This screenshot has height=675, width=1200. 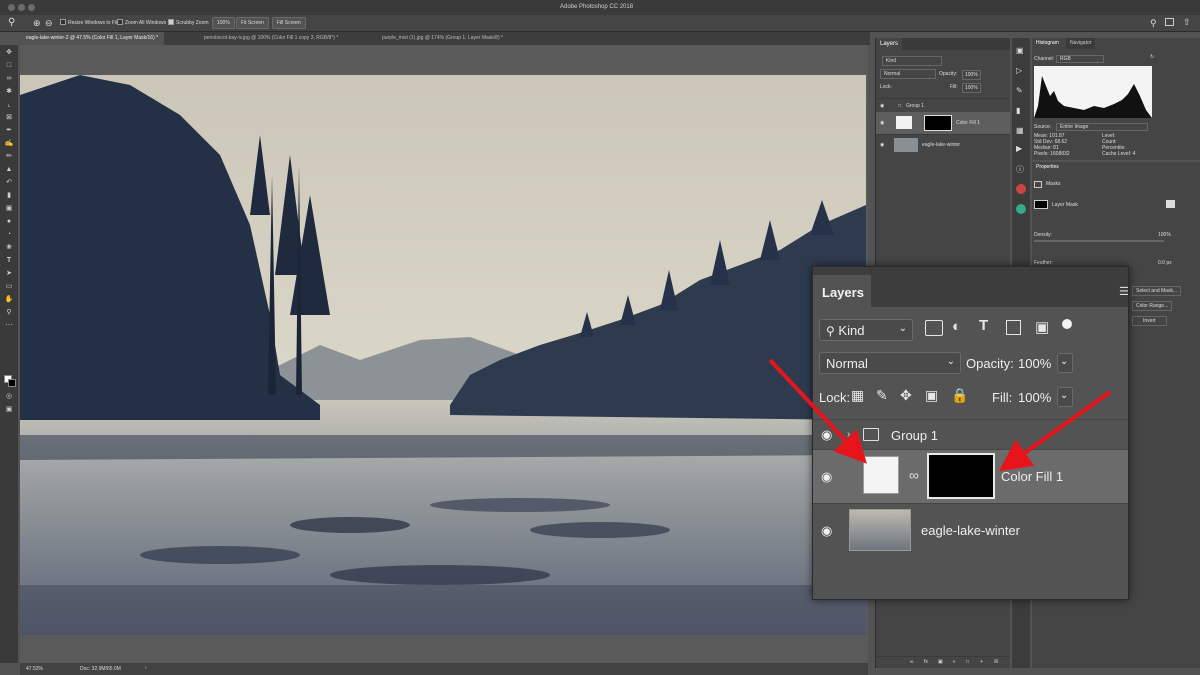 What do you see at coordinates (912, 61) in the screenshot?
I see `kind-filter: Kind` at bounding box center [912, 61].